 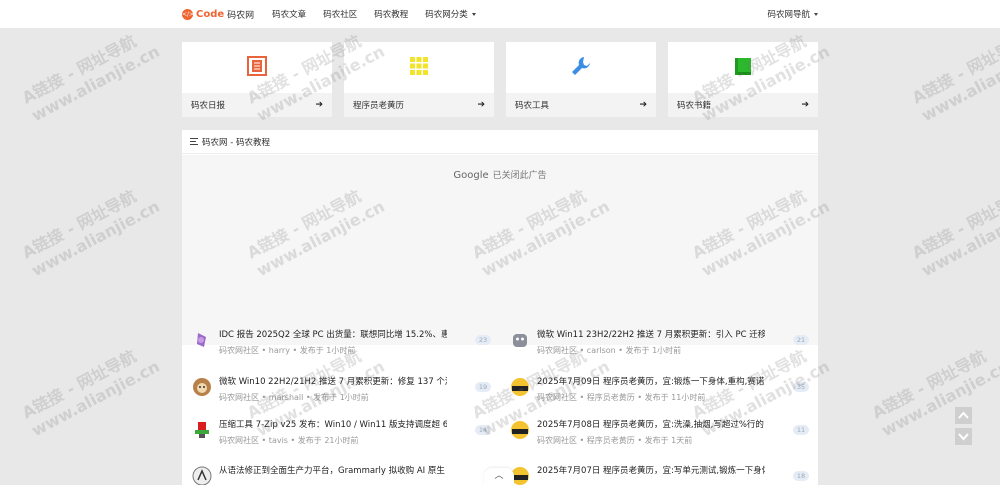 I want to click on section-title: 码农网 - 码农教程, so click(x=236, y=142).